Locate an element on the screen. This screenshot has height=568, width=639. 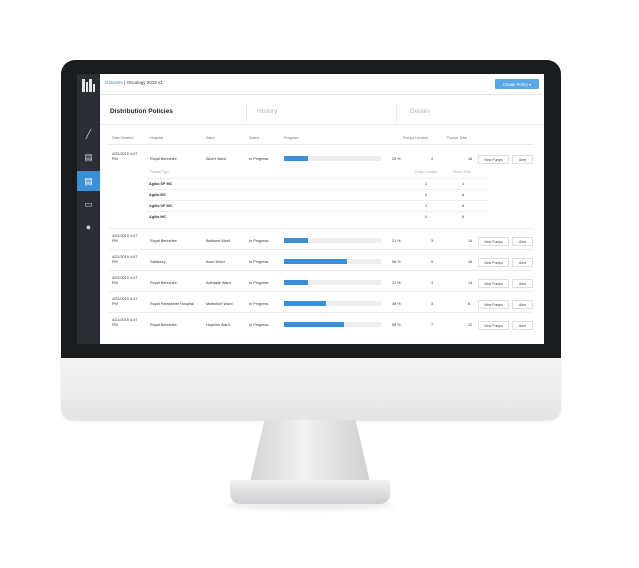
tab-distribution-policies: Distribution Policies is located at coordinates (141, 111).